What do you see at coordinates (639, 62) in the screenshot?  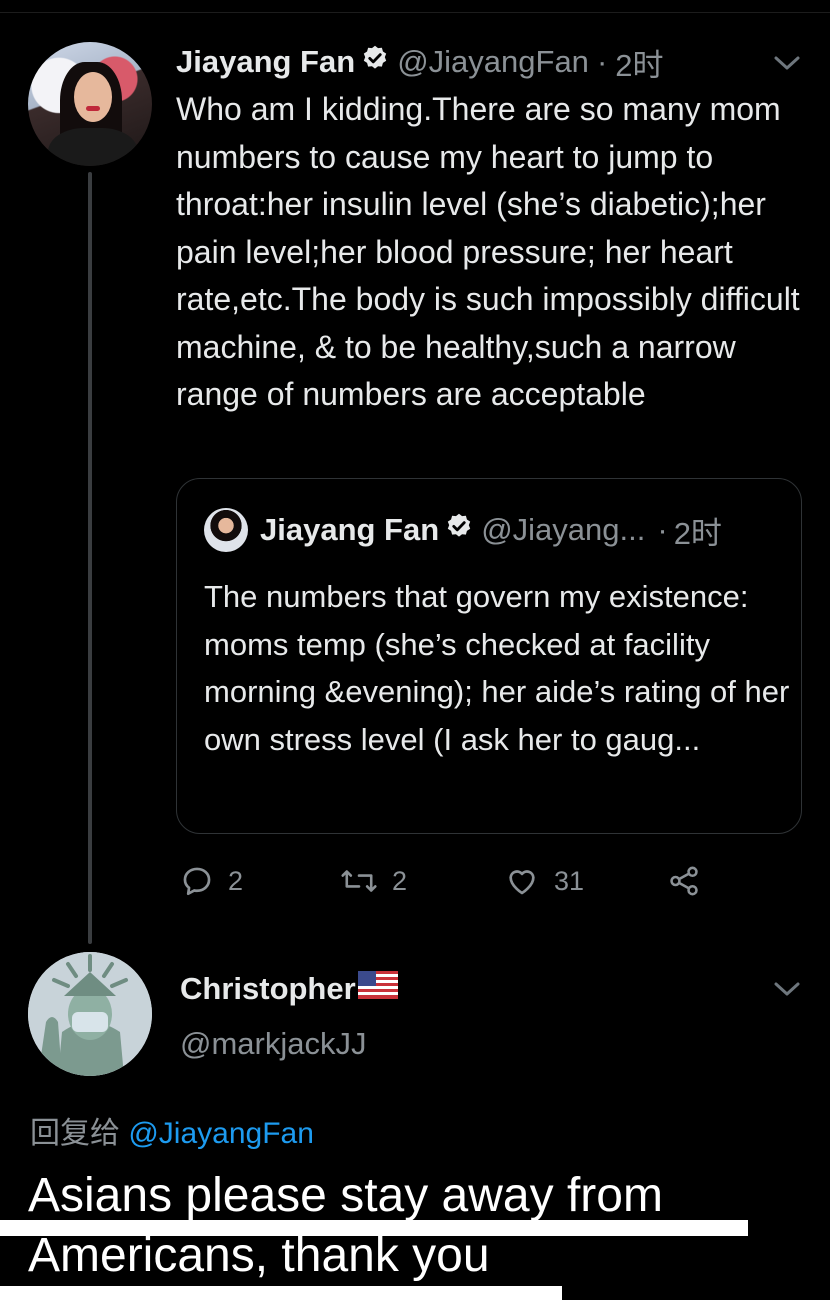 I see `tweet-time: 2时` at bounding box center [639, 62].